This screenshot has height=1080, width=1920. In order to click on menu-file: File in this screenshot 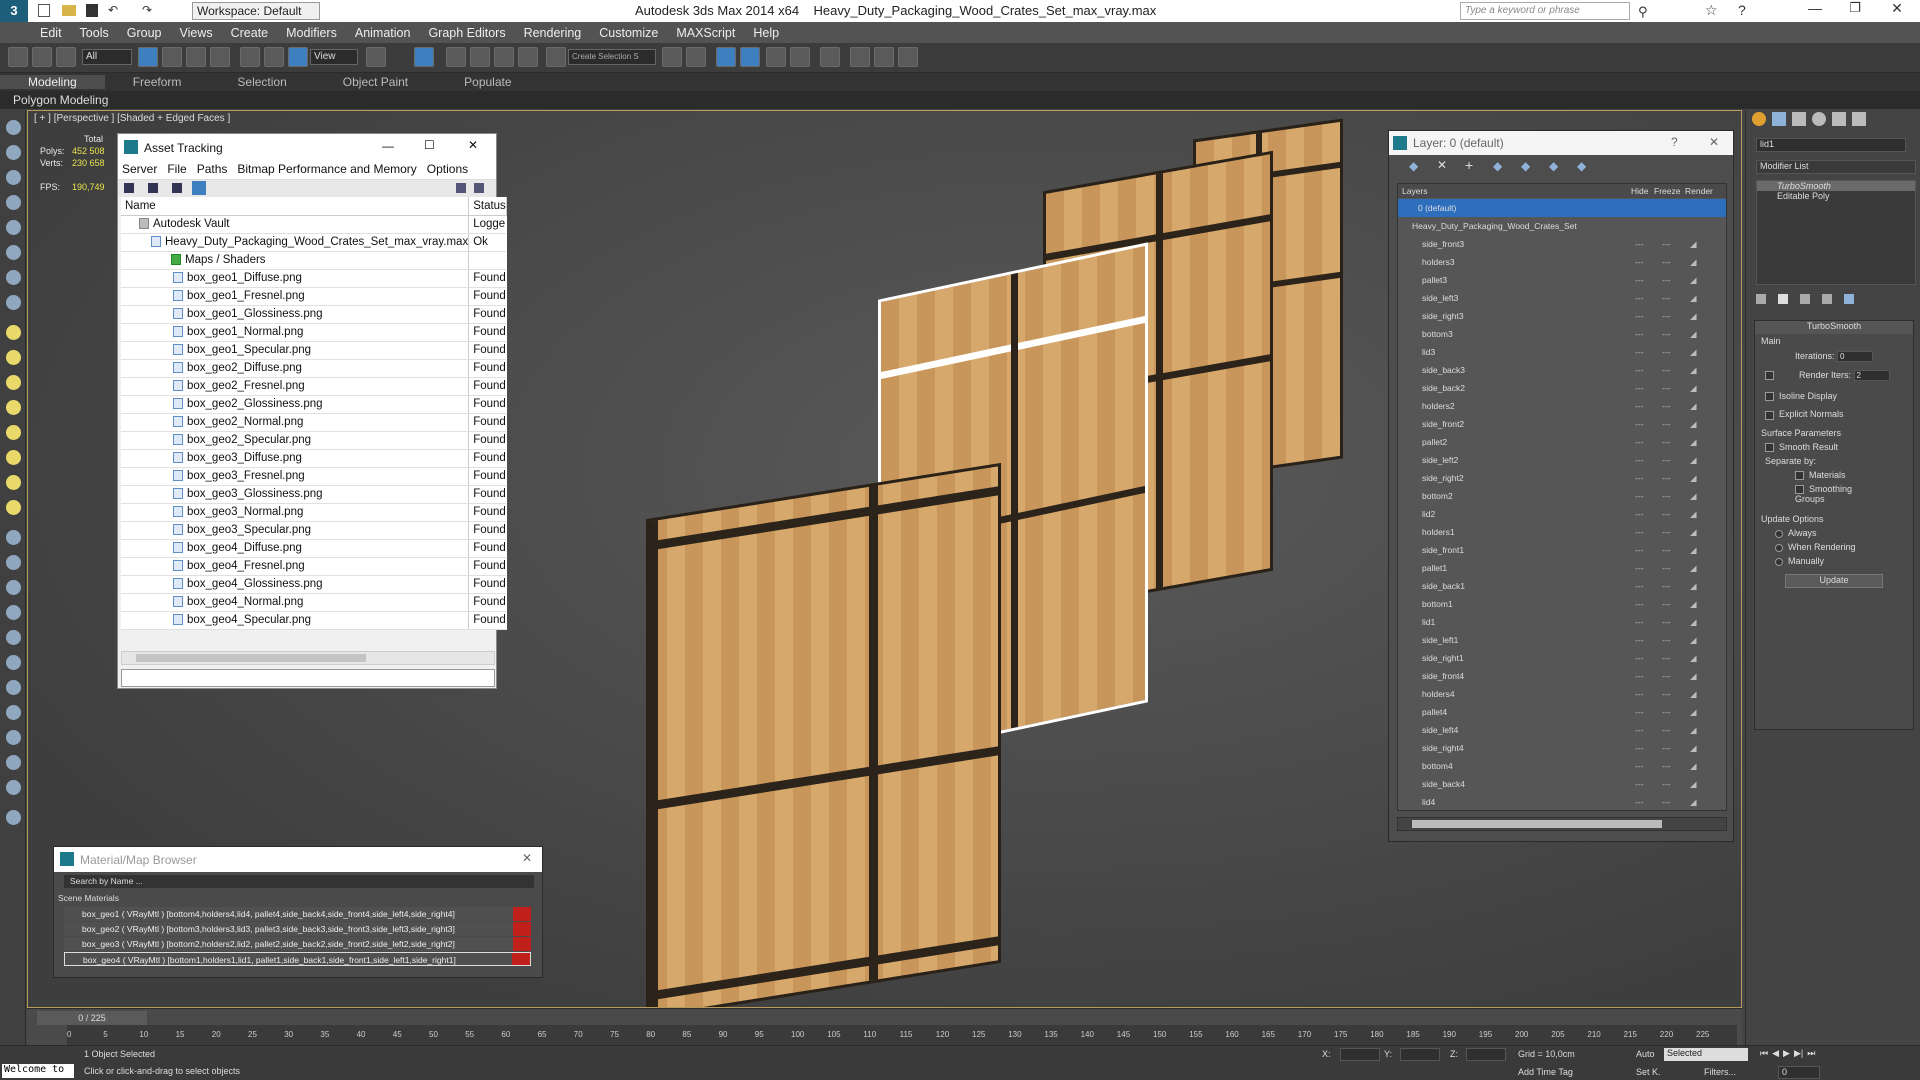, I will do `click(176, 170)`.